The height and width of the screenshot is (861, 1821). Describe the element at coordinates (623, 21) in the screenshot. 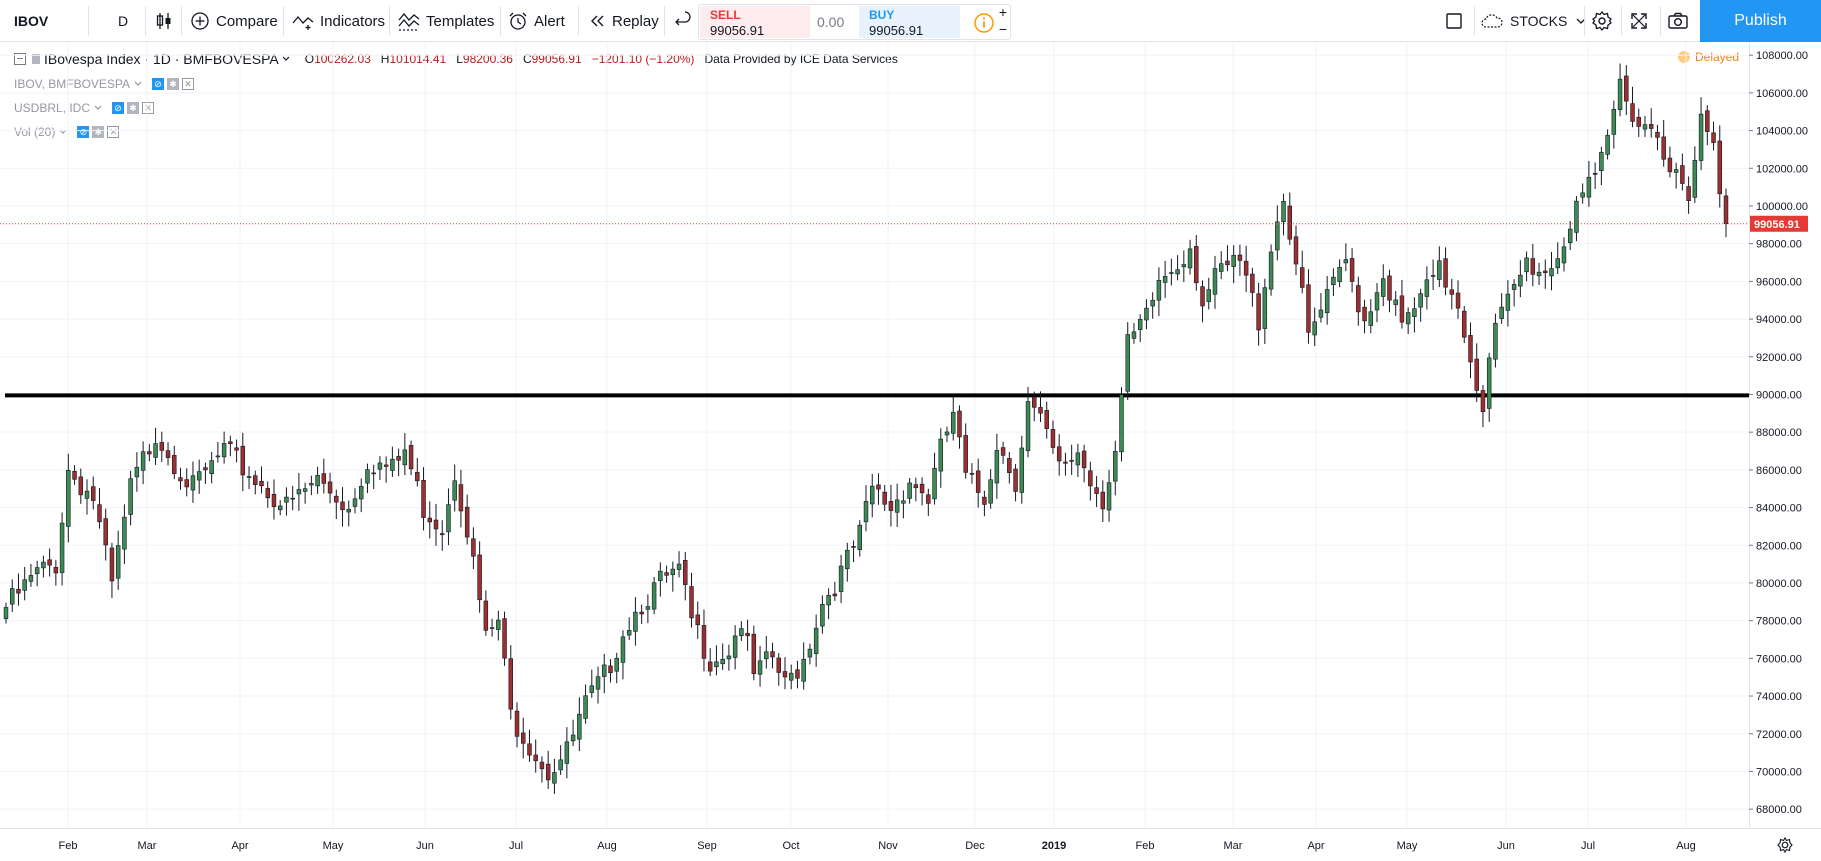

I see `replay-button: Replay` at that location.